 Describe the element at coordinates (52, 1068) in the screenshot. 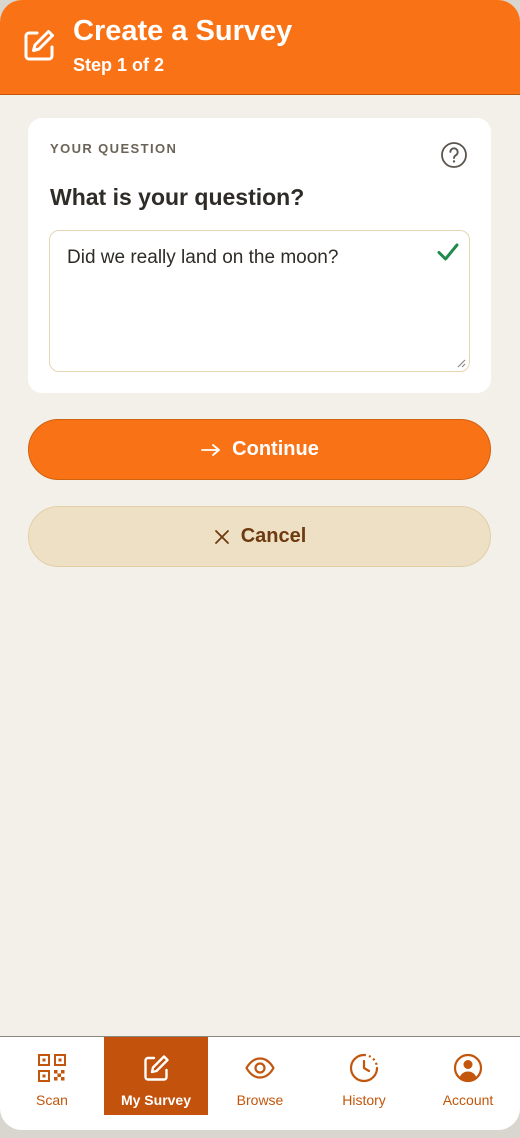

I see `qr-code-icon` at that location.